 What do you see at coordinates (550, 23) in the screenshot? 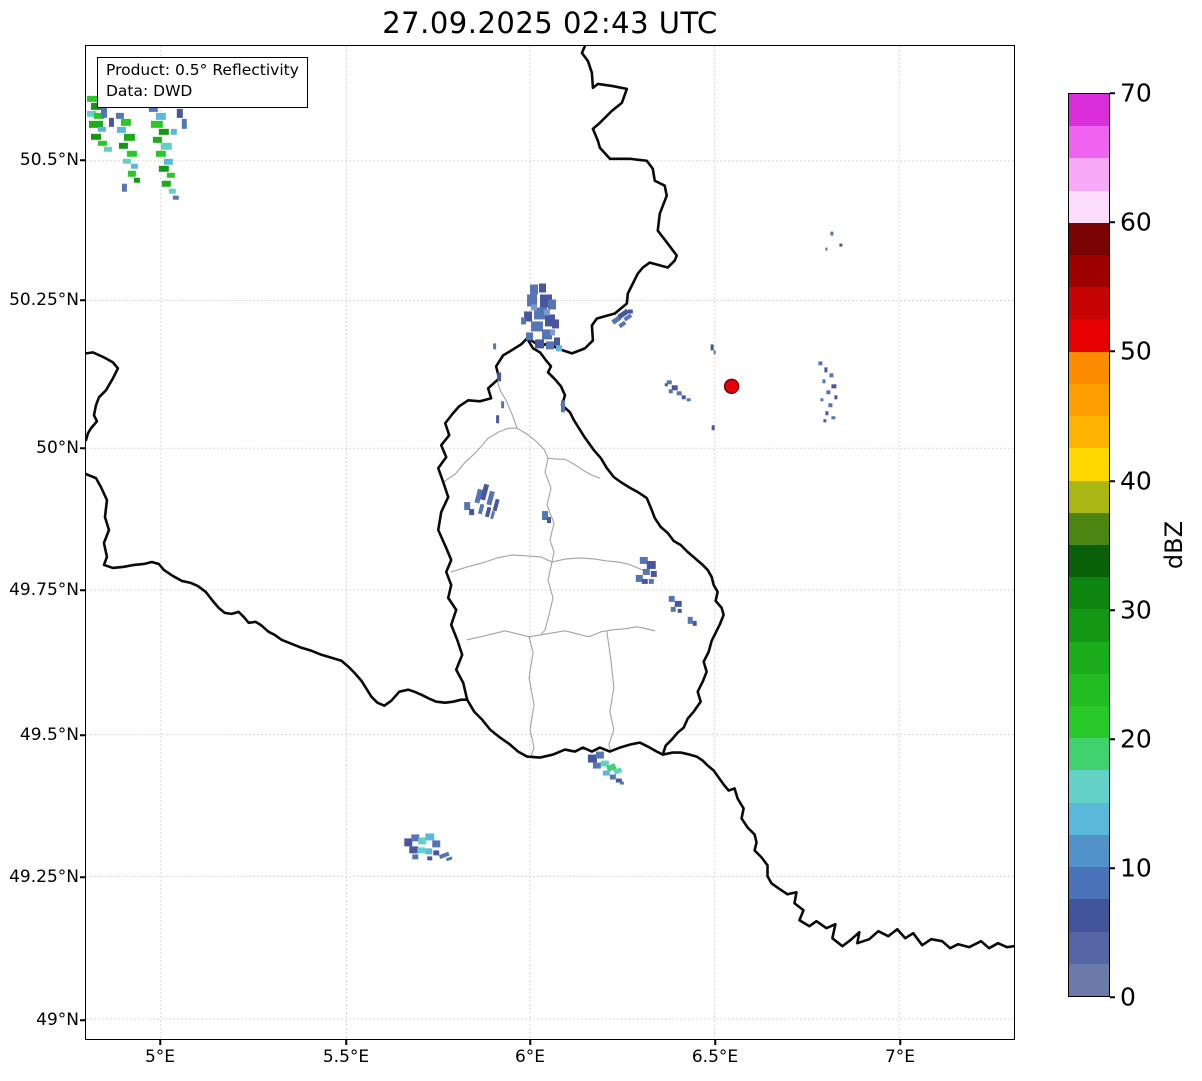
I see `map-title: 27.09.2025 02:43 UTC` at bounding box center [550, 23].